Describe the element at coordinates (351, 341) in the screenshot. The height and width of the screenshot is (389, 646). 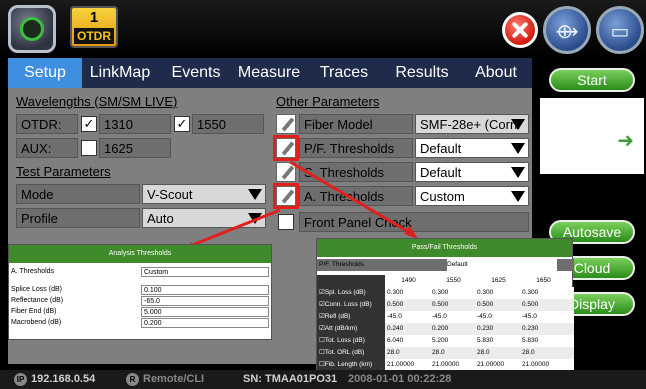
I see `row-label: ☐Tot. Loss (dB)` at that location.